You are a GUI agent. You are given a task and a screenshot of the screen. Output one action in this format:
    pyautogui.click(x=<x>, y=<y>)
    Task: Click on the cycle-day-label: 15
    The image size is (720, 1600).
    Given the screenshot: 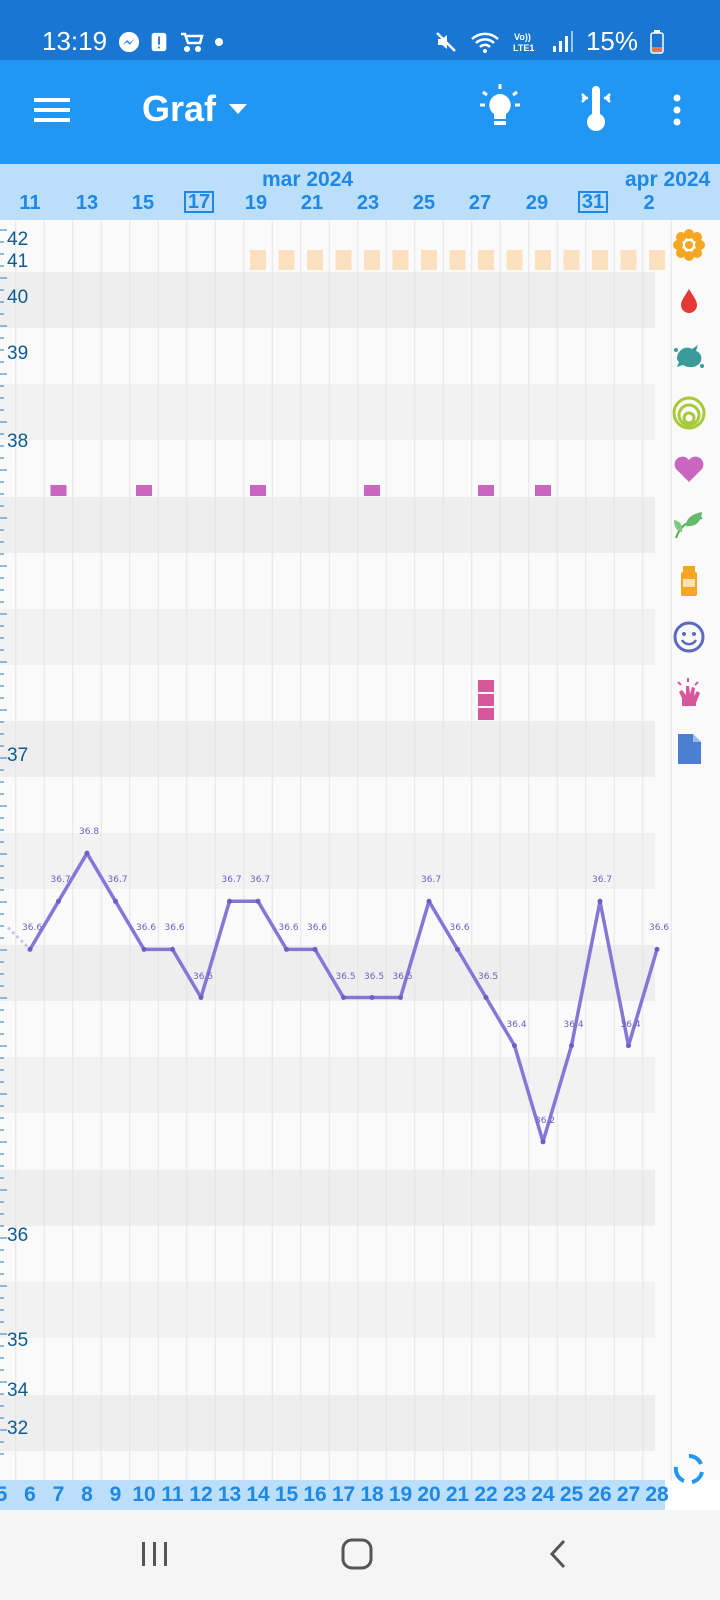 What is the action you would take?
    pyautogui.click(x=287, y=1495)
    